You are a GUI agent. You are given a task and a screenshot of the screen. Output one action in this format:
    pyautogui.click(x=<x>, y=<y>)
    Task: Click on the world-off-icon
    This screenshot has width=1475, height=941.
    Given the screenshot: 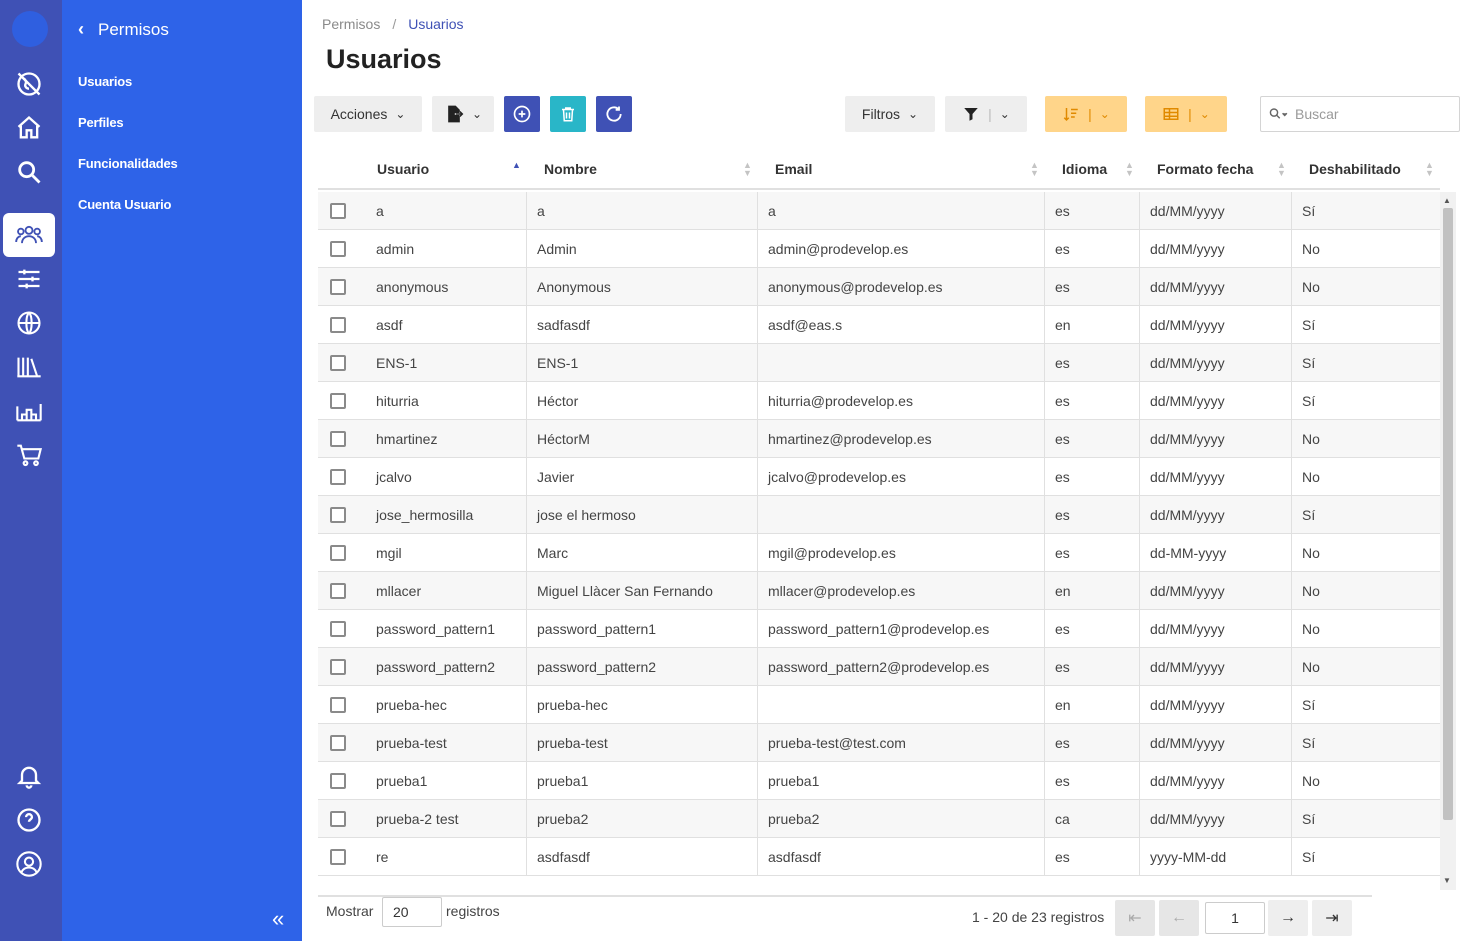 What is the action you would take?
    pyautogui.click(x=29, y=84)
    